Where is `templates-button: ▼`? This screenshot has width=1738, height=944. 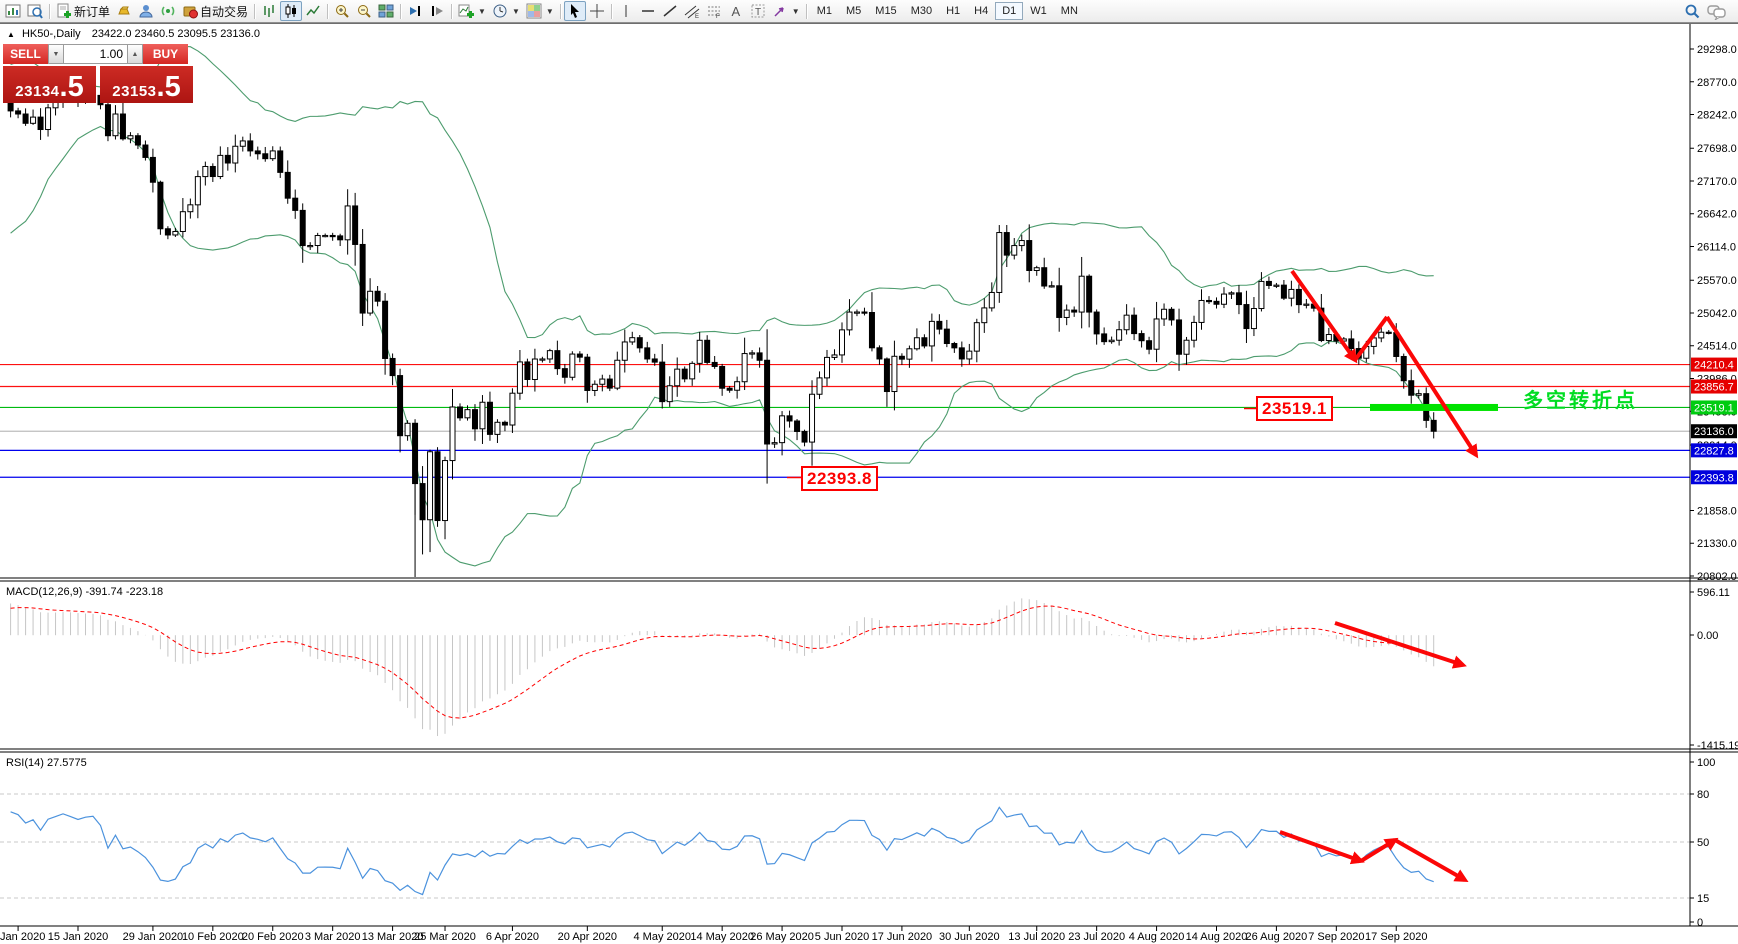 templates-button: ▼ is located at coordinates (540, 11).